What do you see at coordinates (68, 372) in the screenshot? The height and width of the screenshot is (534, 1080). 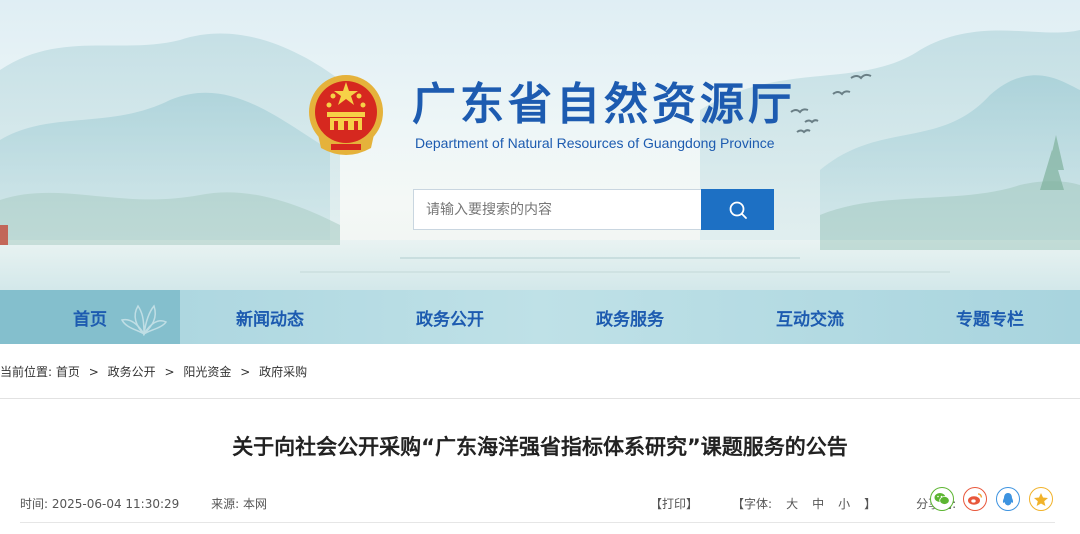 I see `breadcrumb-link-home: 首页` at bounding box center [68, 372].